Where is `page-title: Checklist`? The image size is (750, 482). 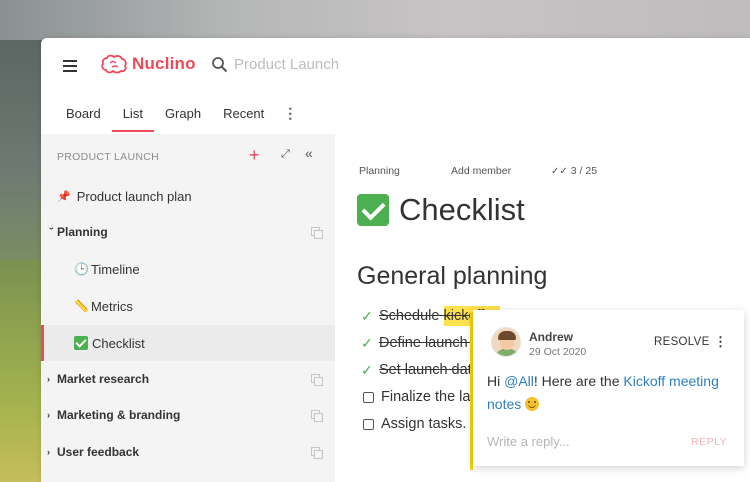
page-title: Checklist is located at coordinates (441, 210).